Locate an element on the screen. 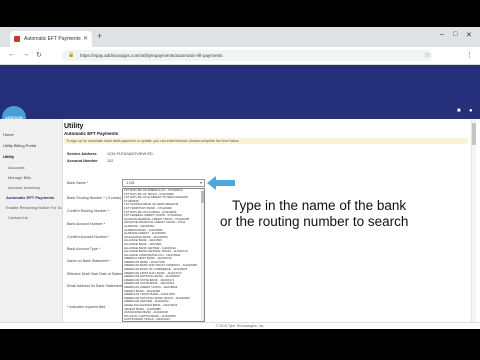  sidebar-item-utility: Utility is located at coordinates (8, 156).